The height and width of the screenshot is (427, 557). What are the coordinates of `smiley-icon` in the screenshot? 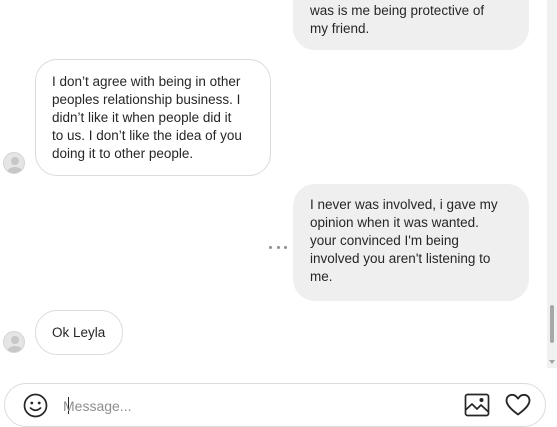 It's located at (35, 408).